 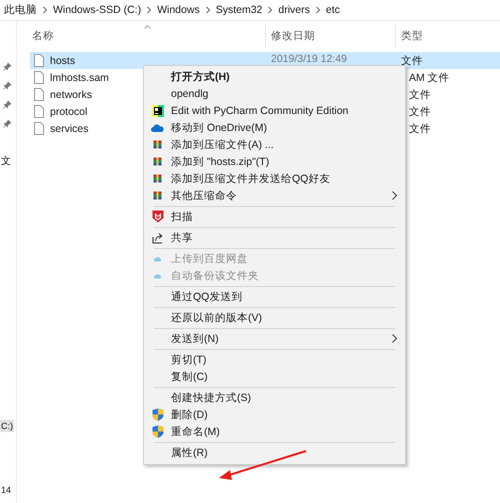 I want to click on column-header: 修改日期, so click(x=331, y=36).